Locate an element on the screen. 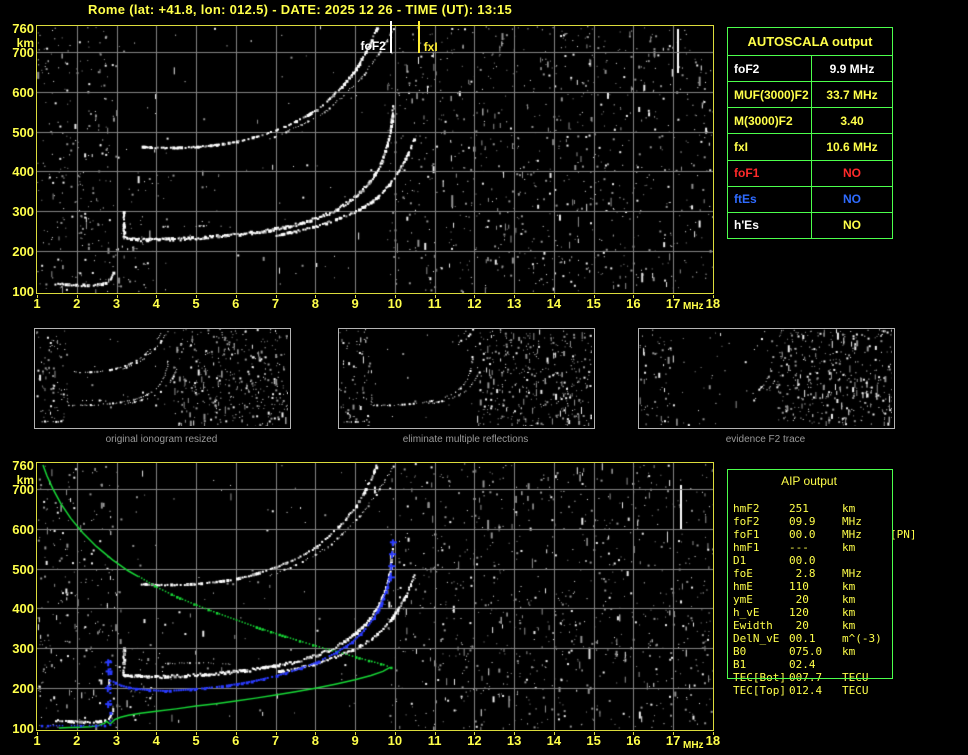 The height and width of the screenshot is (755, 968). autoscala-param-value: 10.6 MHz is located at coordinates (852, 146).